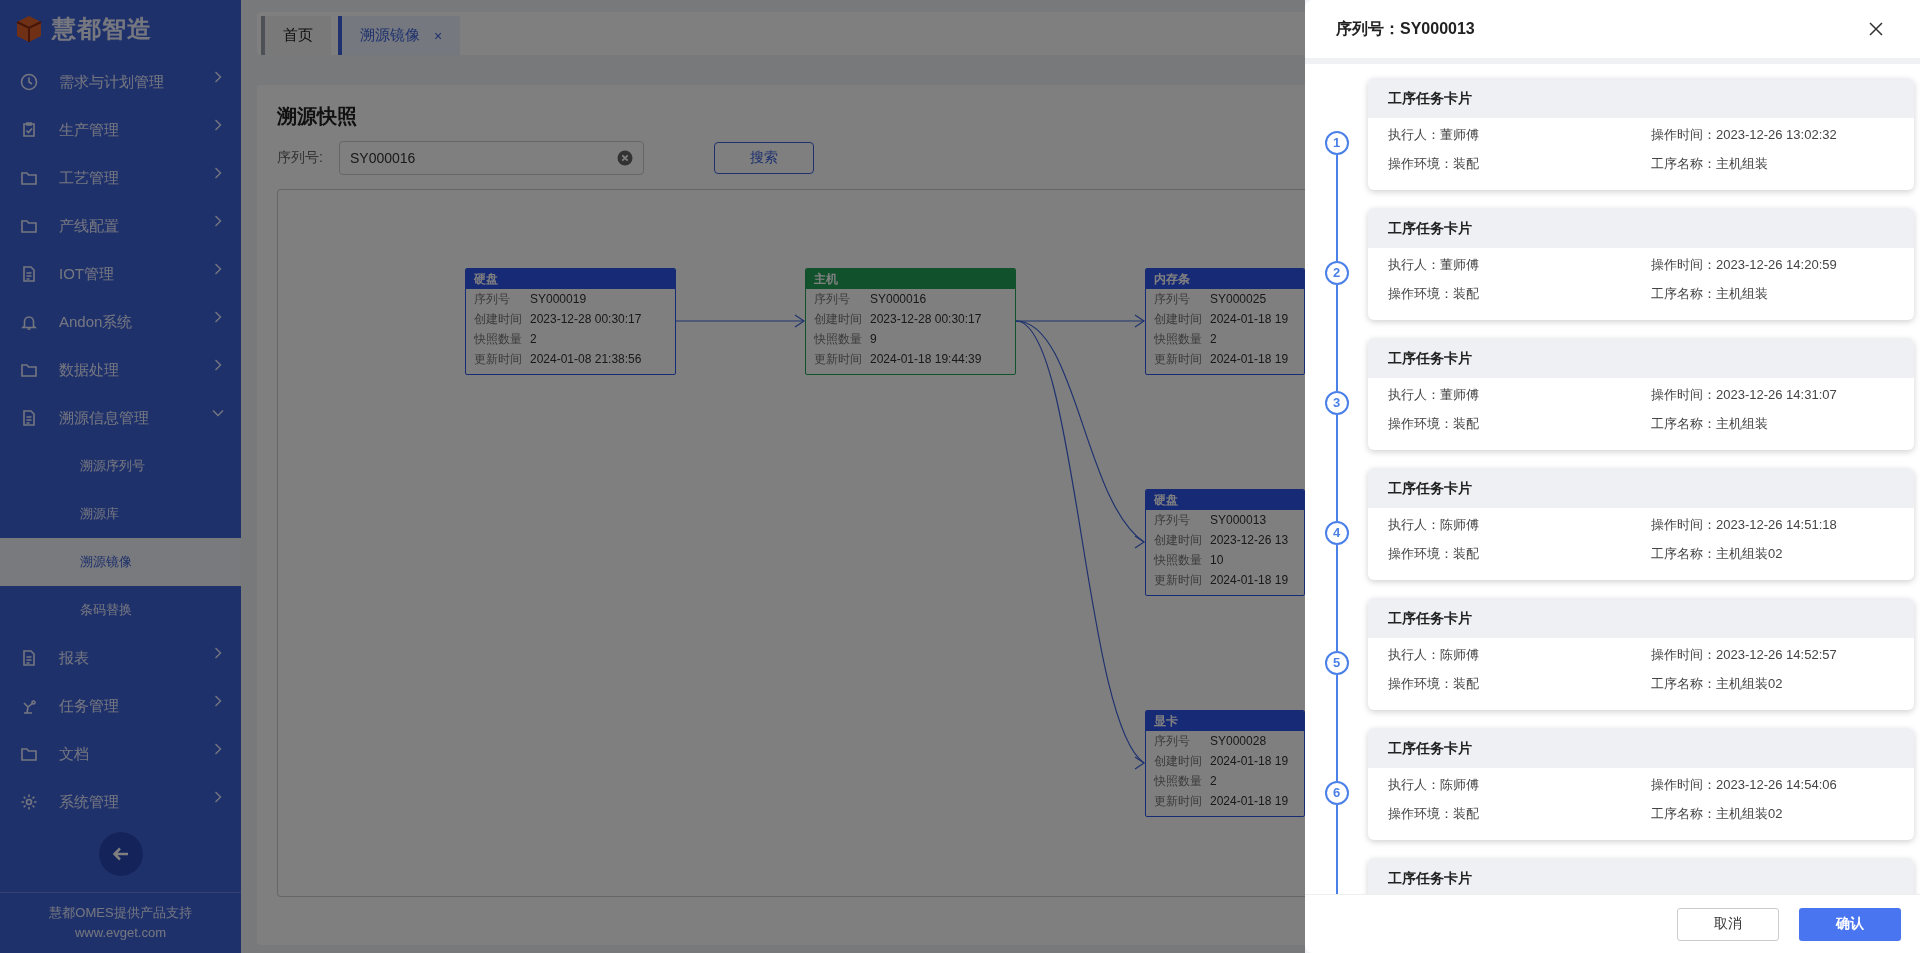  What do you see at coordinates (1225, 500) in the screenshot?
I see `node-title: 硬盘` at bounding box center [1225, 500].